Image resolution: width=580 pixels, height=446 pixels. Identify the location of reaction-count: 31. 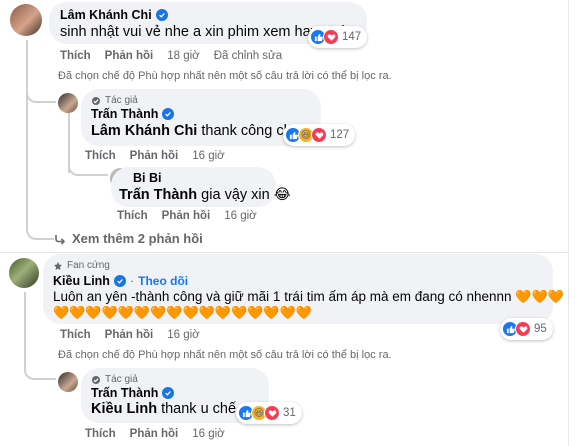
(289, 413).